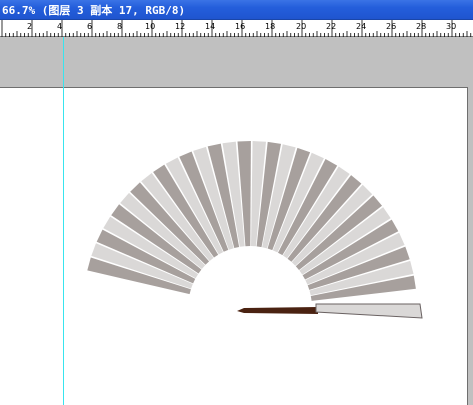  Describe the element at coordinates (270, 26) in the screenshot. I see `ruler-label: 18` at that location.